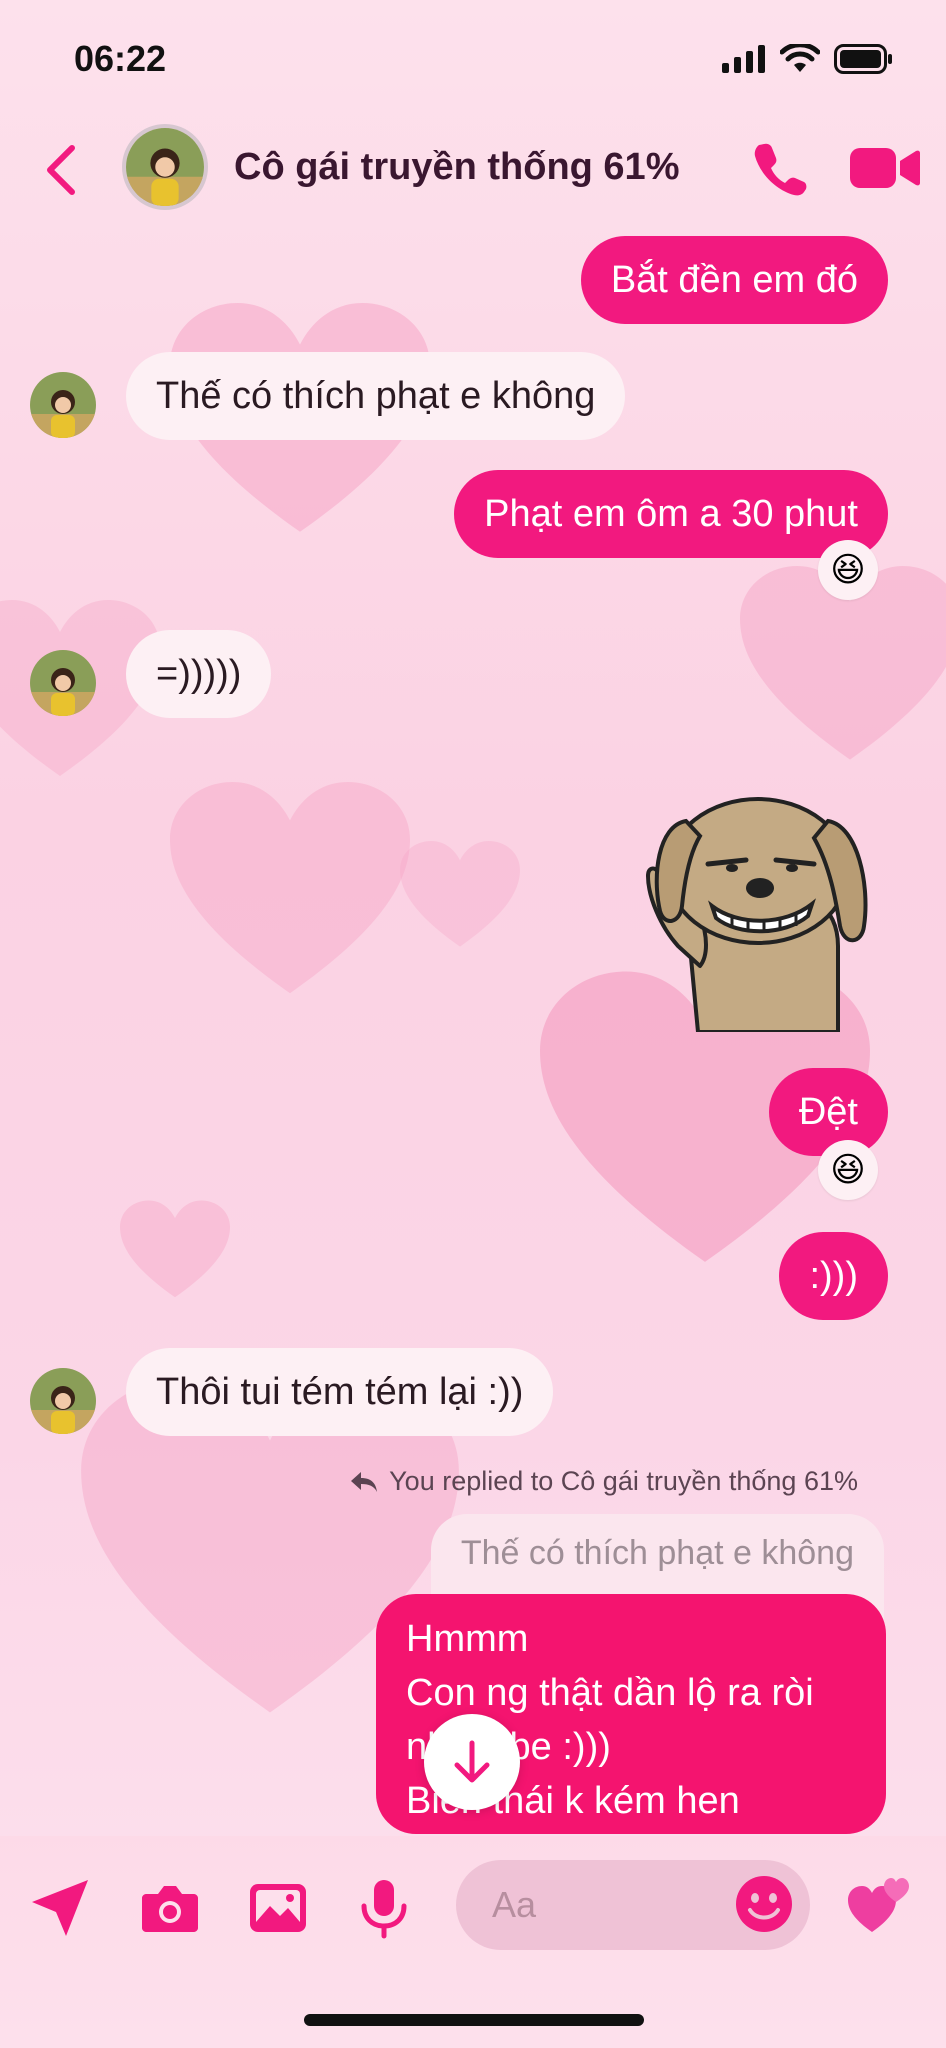 The height and width of the screenshot is (2048, 946). I want to click on video-camera-icon, so click(885, 168).